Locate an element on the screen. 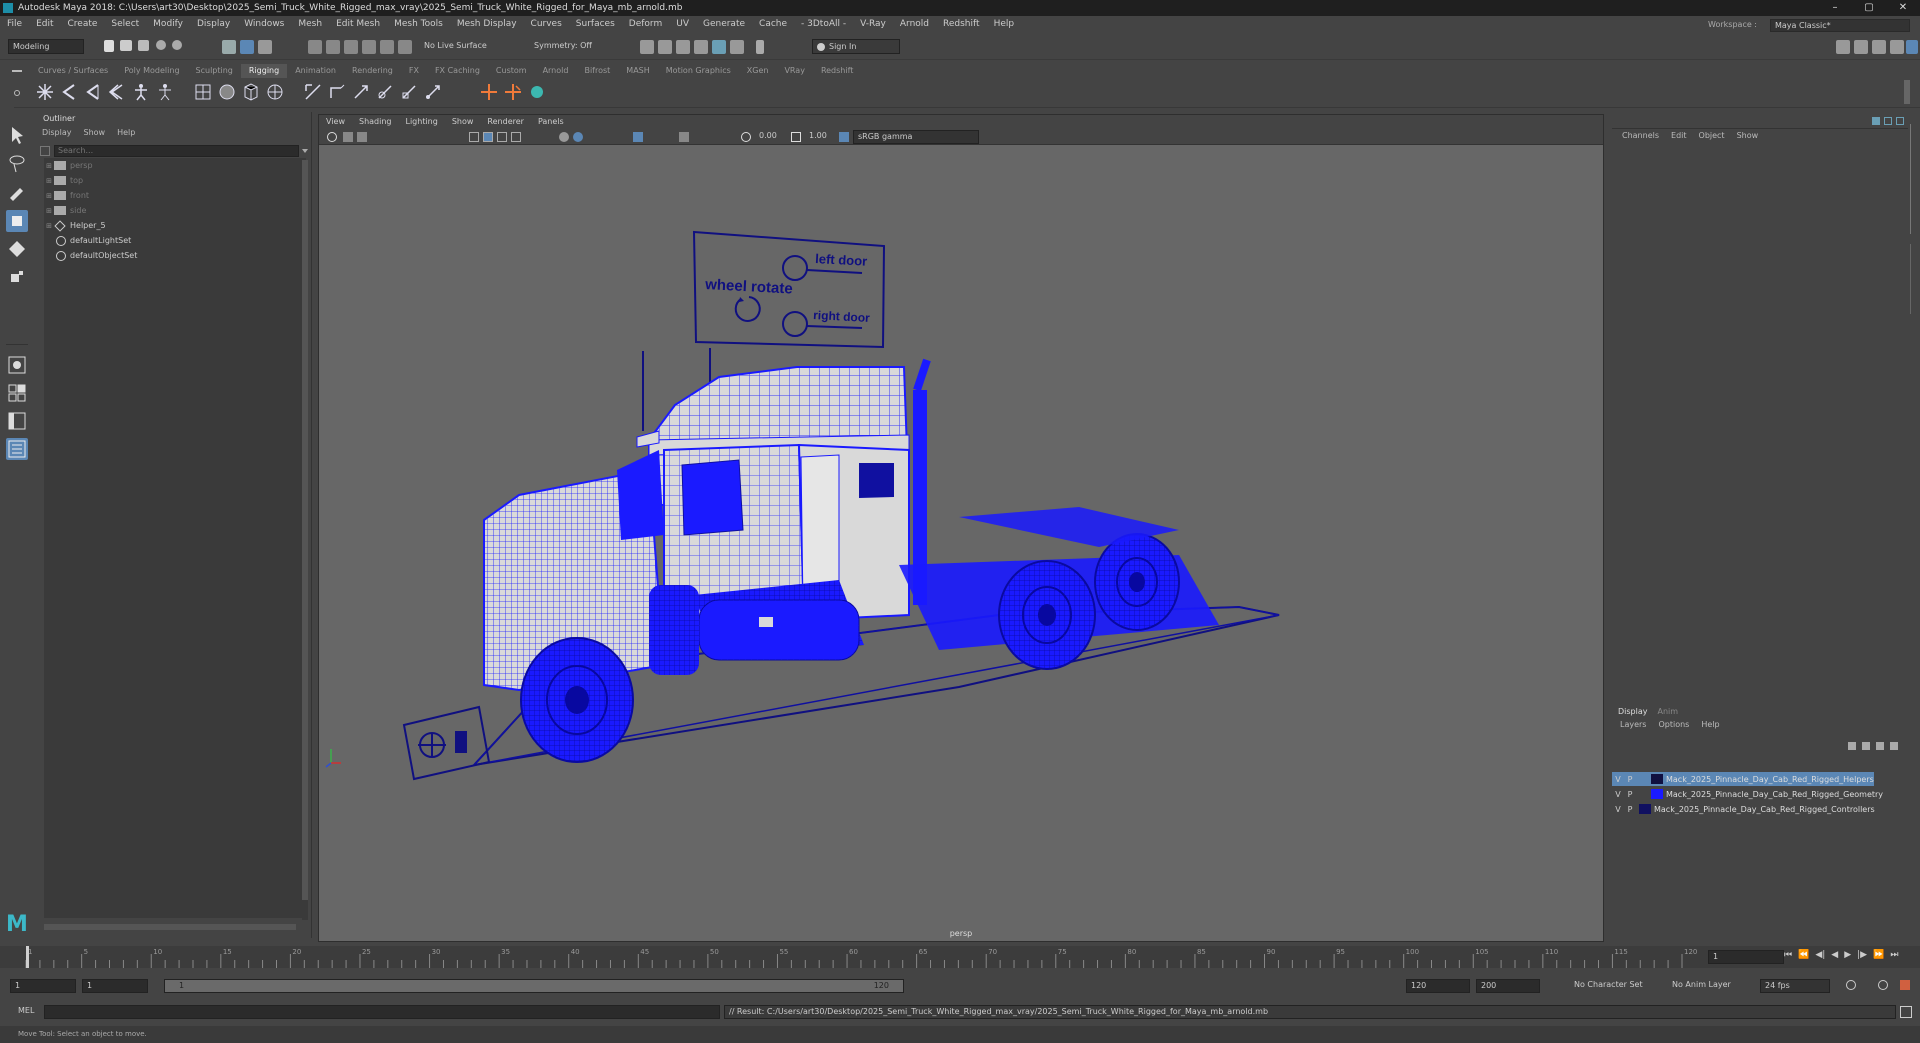  arnold-shelf-icon is located at coordinates (537, 92).